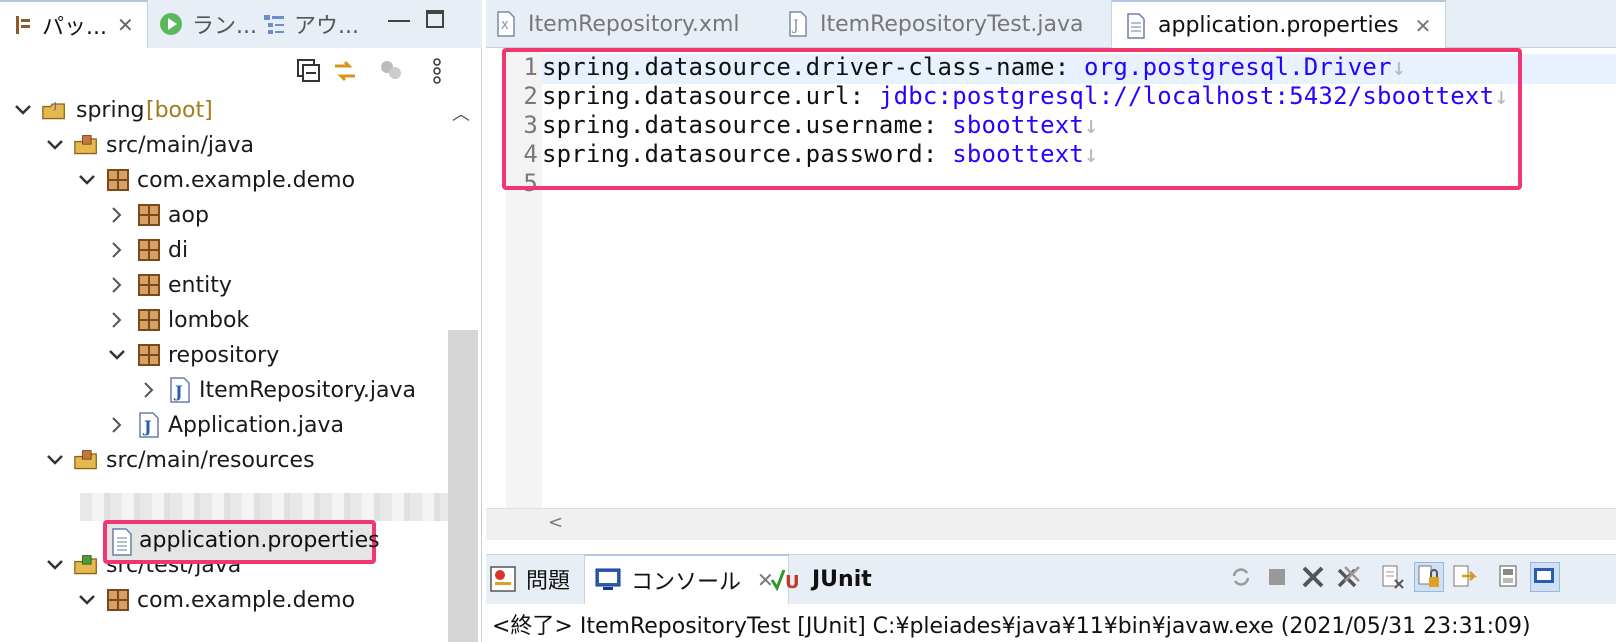 The image size is (1616, 642). I want to click on package-explorer-toolbar, so click(241, 69).